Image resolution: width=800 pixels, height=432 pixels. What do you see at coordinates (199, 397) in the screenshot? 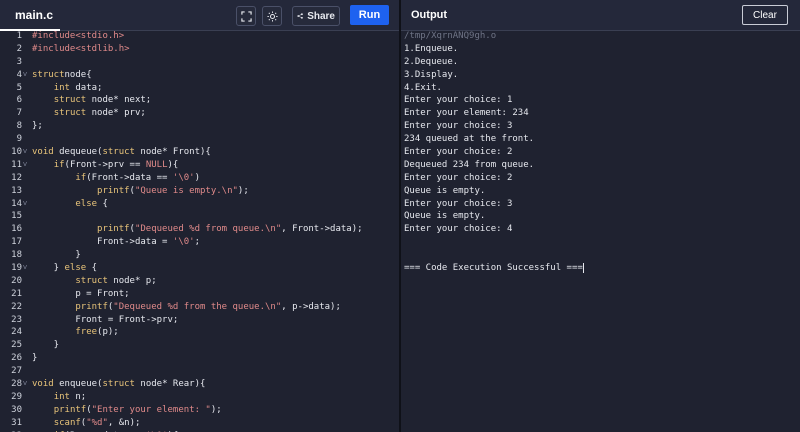
I see `code-line: 29 int n;` at bounding box center [199, 397].